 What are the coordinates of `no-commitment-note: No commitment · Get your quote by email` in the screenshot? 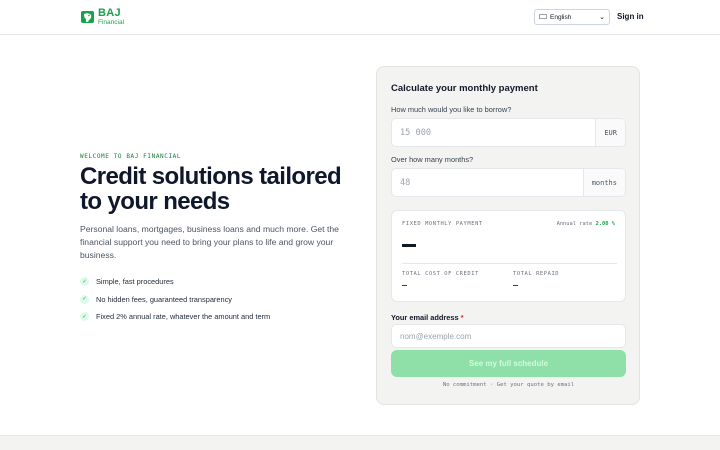 It's located at (508, 385).